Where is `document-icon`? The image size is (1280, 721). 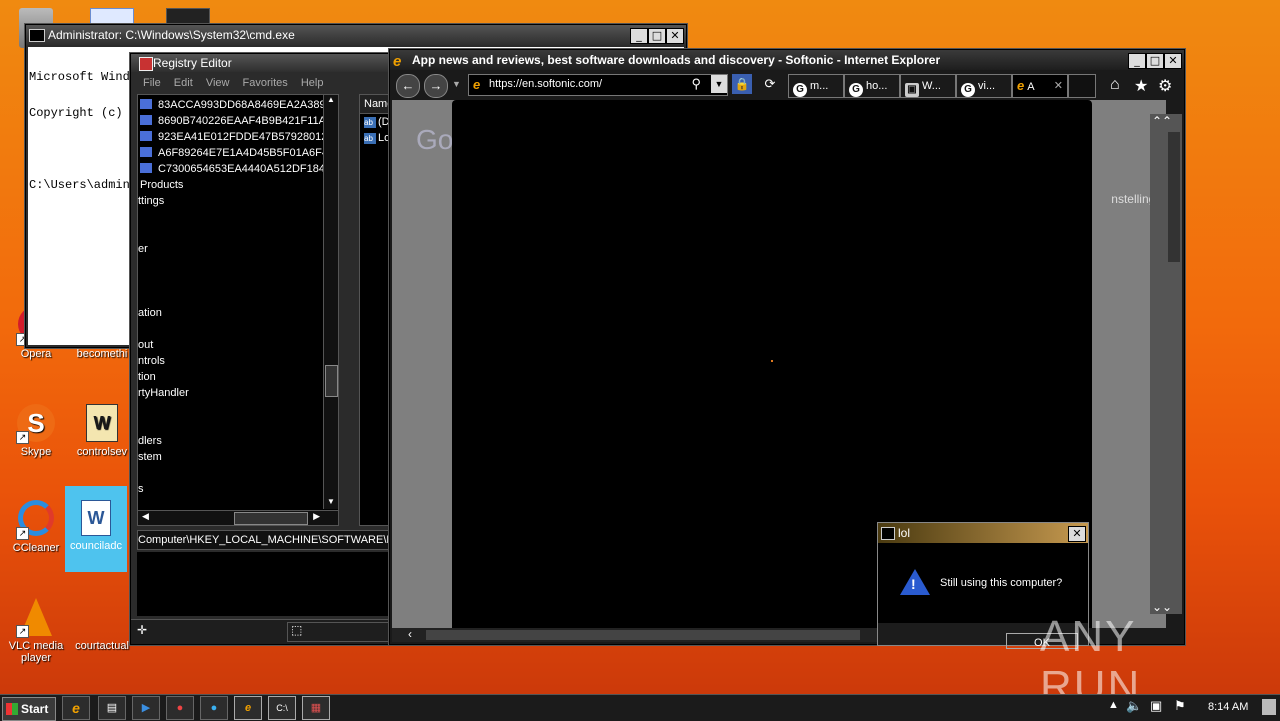 document-icon is located at coordinates (102, 618).